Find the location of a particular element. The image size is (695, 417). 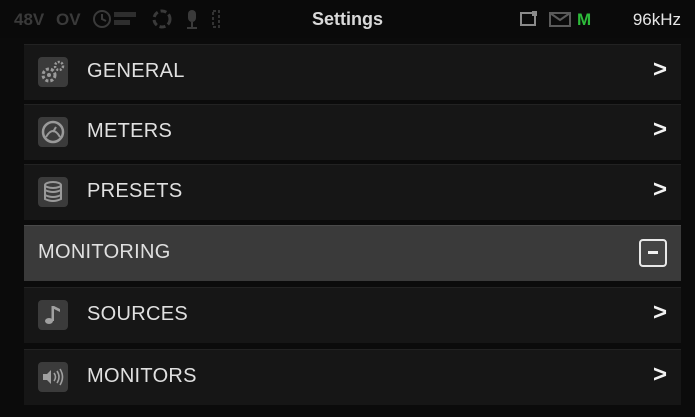

minus-icon is located at coordinates (653, 252).